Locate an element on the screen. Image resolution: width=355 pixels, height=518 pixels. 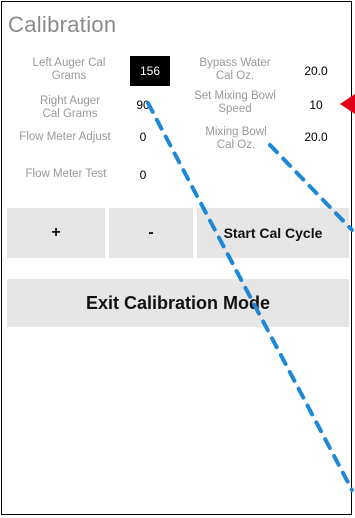
start-cal-cycle-button: Start Cal Cycle is located at coordinates (273, 233).